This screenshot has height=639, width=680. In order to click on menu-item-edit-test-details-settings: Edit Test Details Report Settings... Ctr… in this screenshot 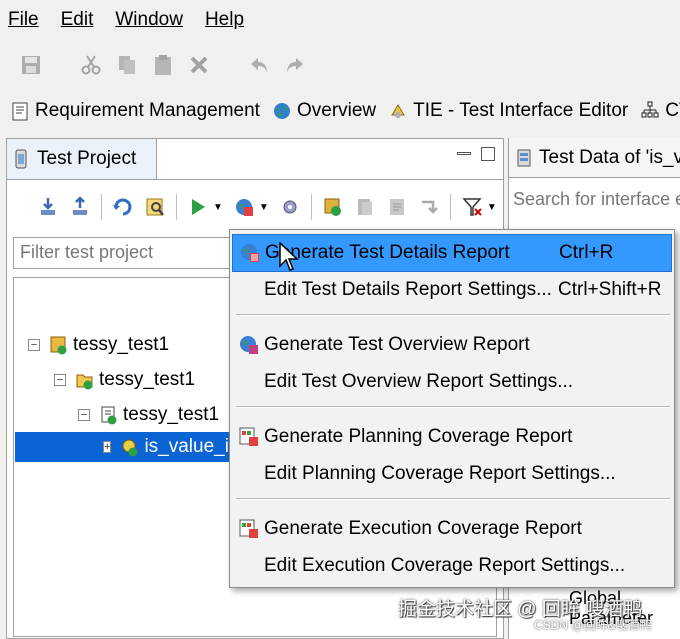, I will do `click(452, 290)`.